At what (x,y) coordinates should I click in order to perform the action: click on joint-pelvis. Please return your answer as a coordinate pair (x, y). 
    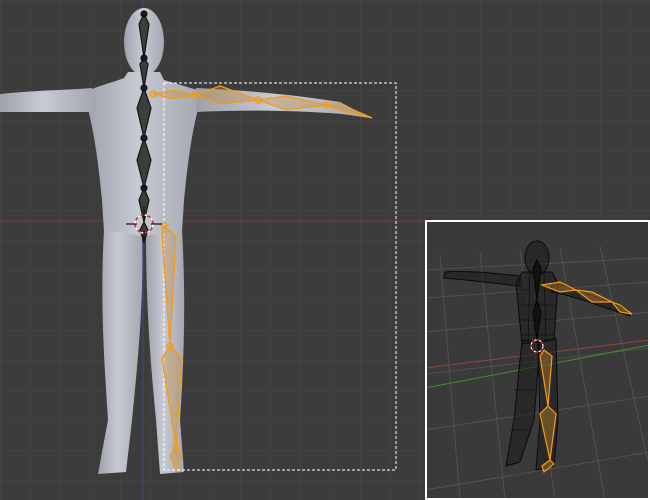
    Looking at the image, I should click on (144, 188).